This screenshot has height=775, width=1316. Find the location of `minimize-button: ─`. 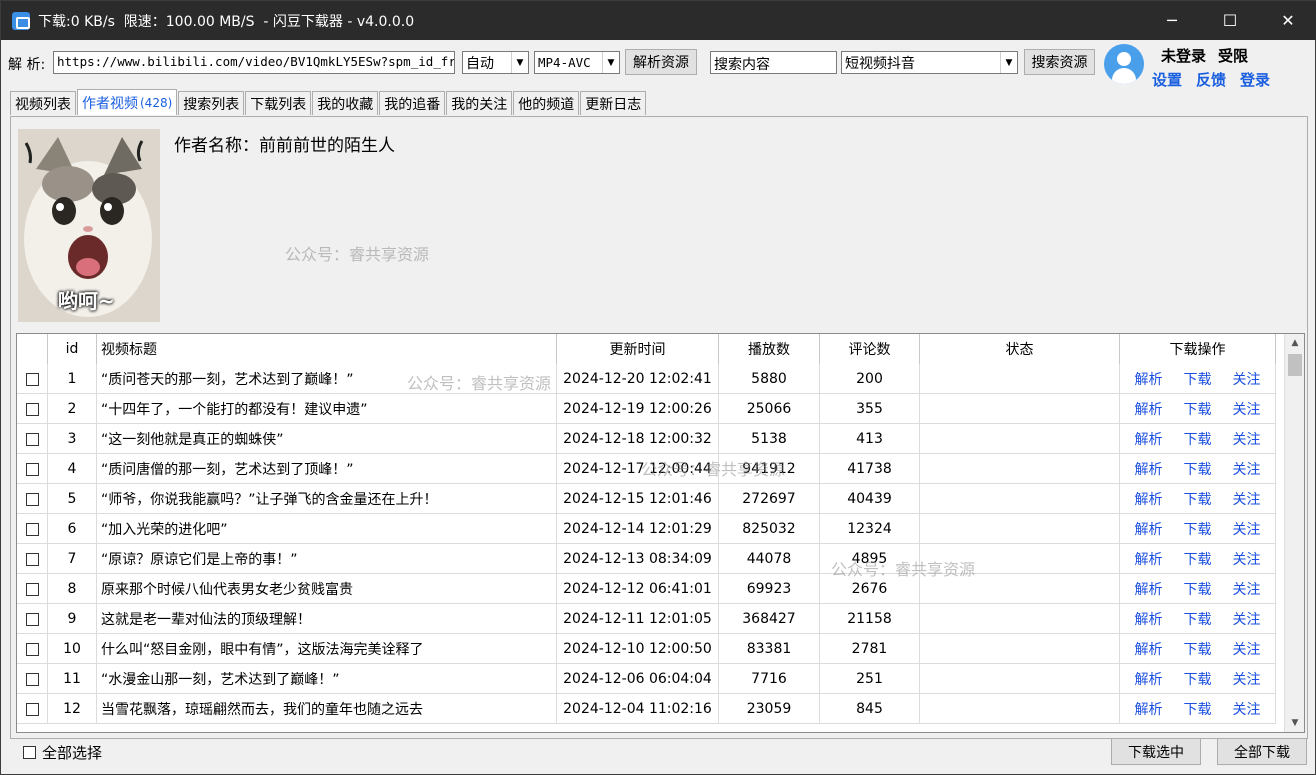

minimize-button: ─ is located at coordinates (1172, 20).